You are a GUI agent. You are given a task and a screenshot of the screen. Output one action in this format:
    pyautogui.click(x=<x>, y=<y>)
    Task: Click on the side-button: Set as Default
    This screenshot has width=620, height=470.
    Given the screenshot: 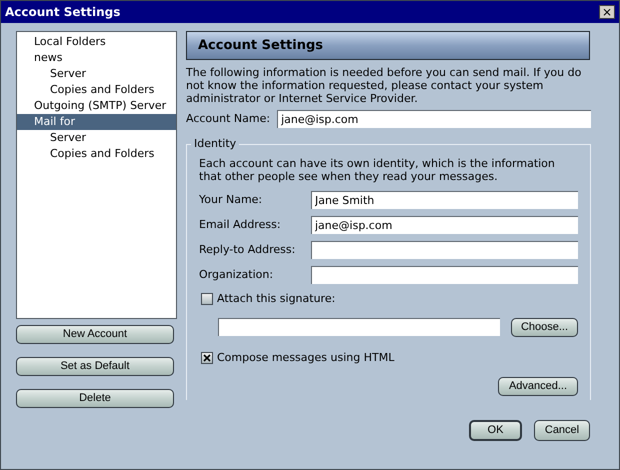 What is the action you would take?
    pyautogui.click(x=95, y=366)
    